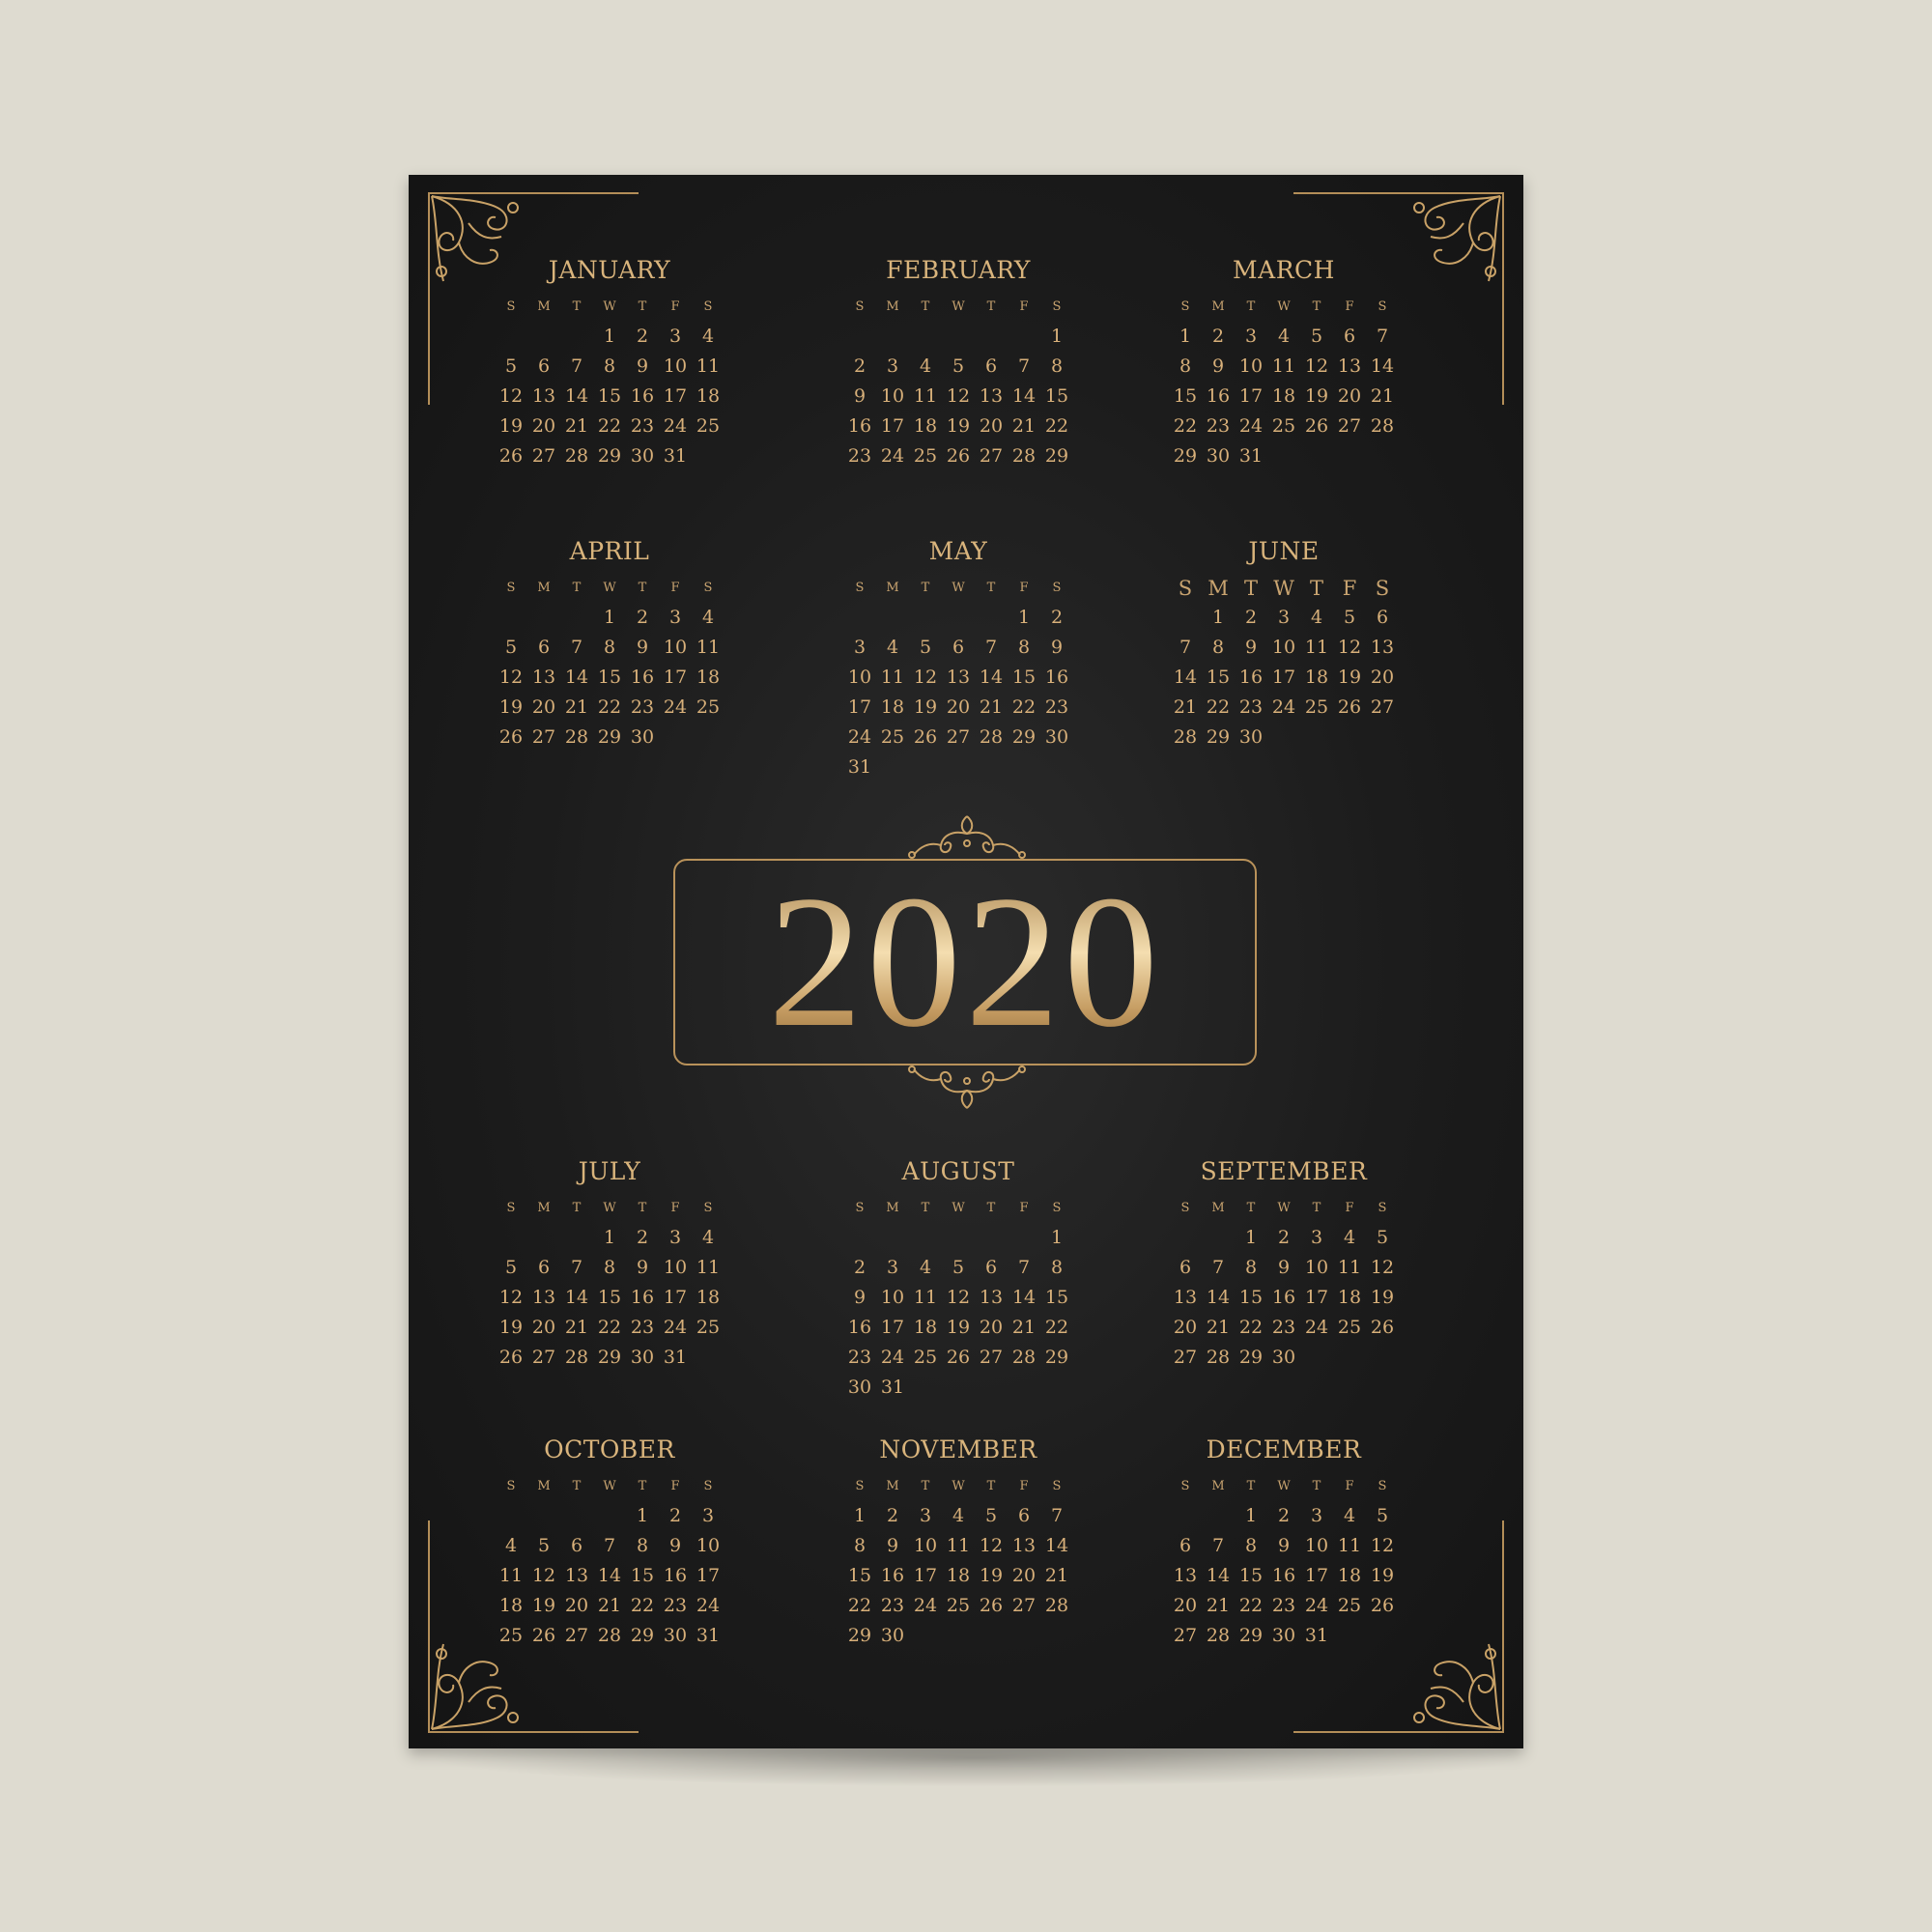 Image resolution: width=1932 pixels, height=1932 pixels. What do you see at coordinates (1056, 1327) in the screenshot?
I see `day-cell: 22` at bounding box center [1056, 1327].